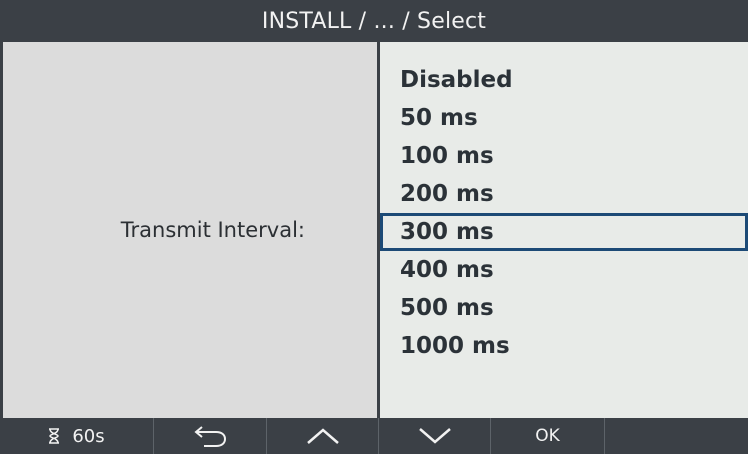  What do you see at coordinates (88, 436) in the screenshot?
I see `timer-label: 60s` at bounding box center [88, 436].